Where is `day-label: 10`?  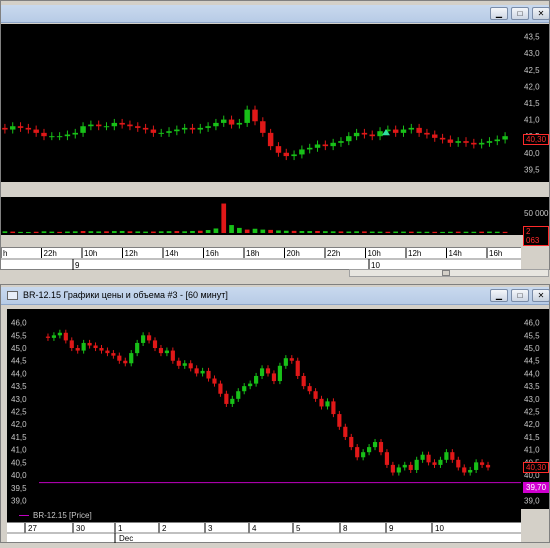 day-label: 10 is located at coordinates (439, 528).